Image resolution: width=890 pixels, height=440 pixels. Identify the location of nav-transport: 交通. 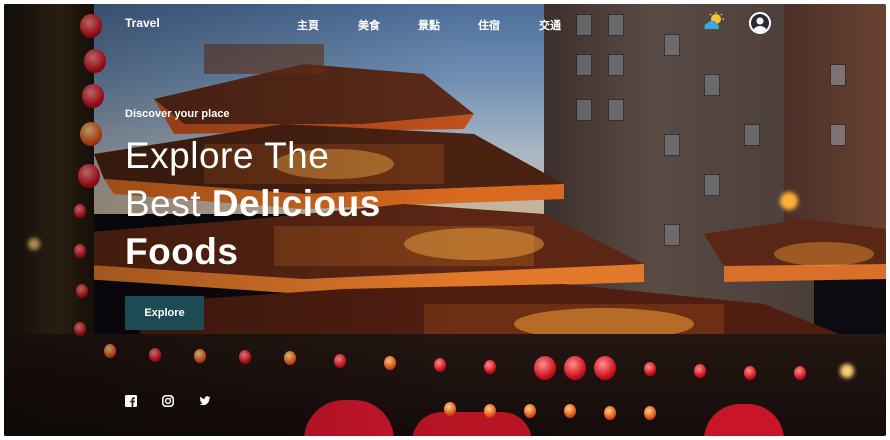
(550, 25).